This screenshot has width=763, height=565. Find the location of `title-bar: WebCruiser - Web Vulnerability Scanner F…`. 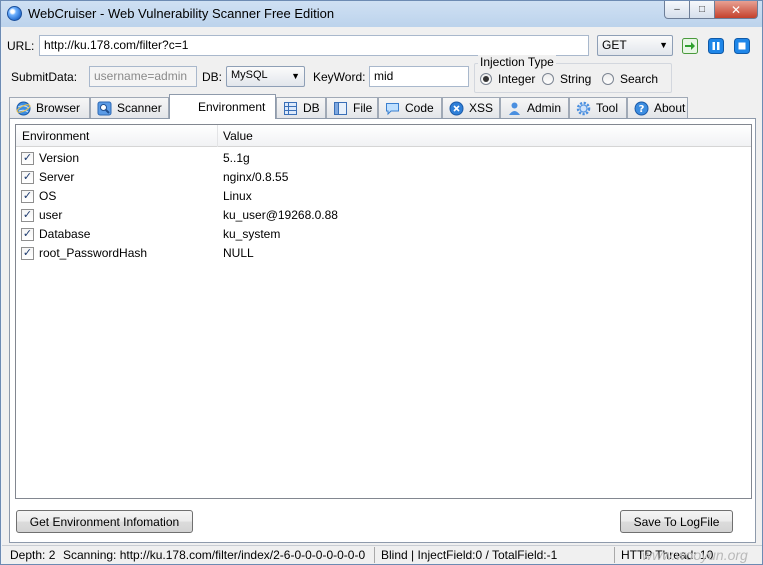

title-bar: WebCruiser - Web Vulnerability Scanner F… is located at coordinates (381, 14).